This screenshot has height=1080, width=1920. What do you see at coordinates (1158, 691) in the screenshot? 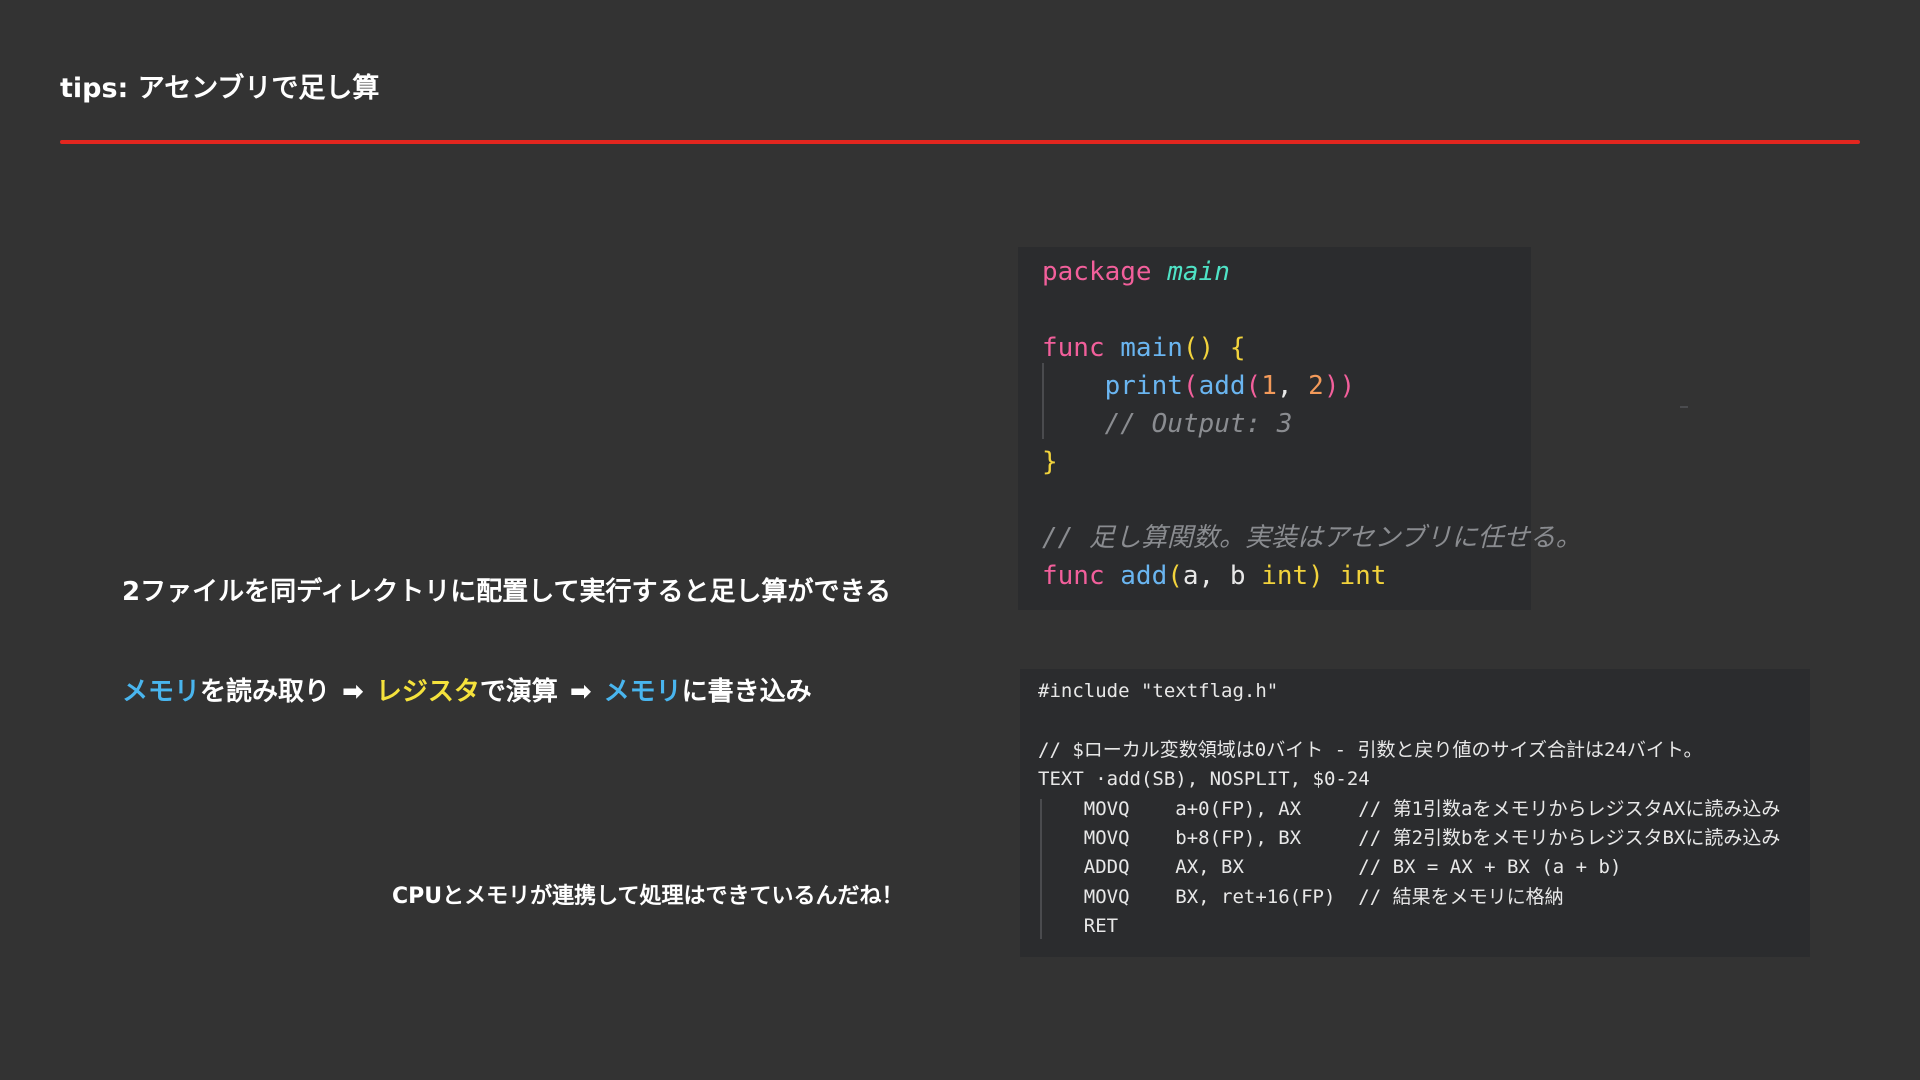
I see `asm-code-line: #include "textflag.h"` at bounding box center [1158, 691].